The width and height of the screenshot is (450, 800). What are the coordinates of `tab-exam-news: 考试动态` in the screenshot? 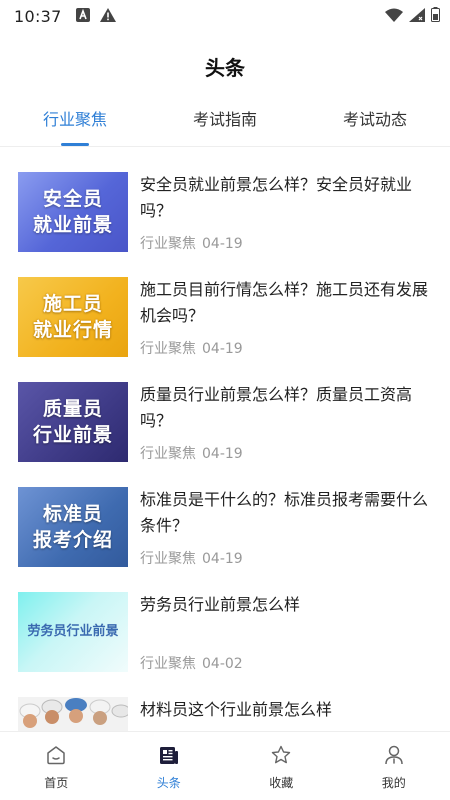 It's located at (375, 123).